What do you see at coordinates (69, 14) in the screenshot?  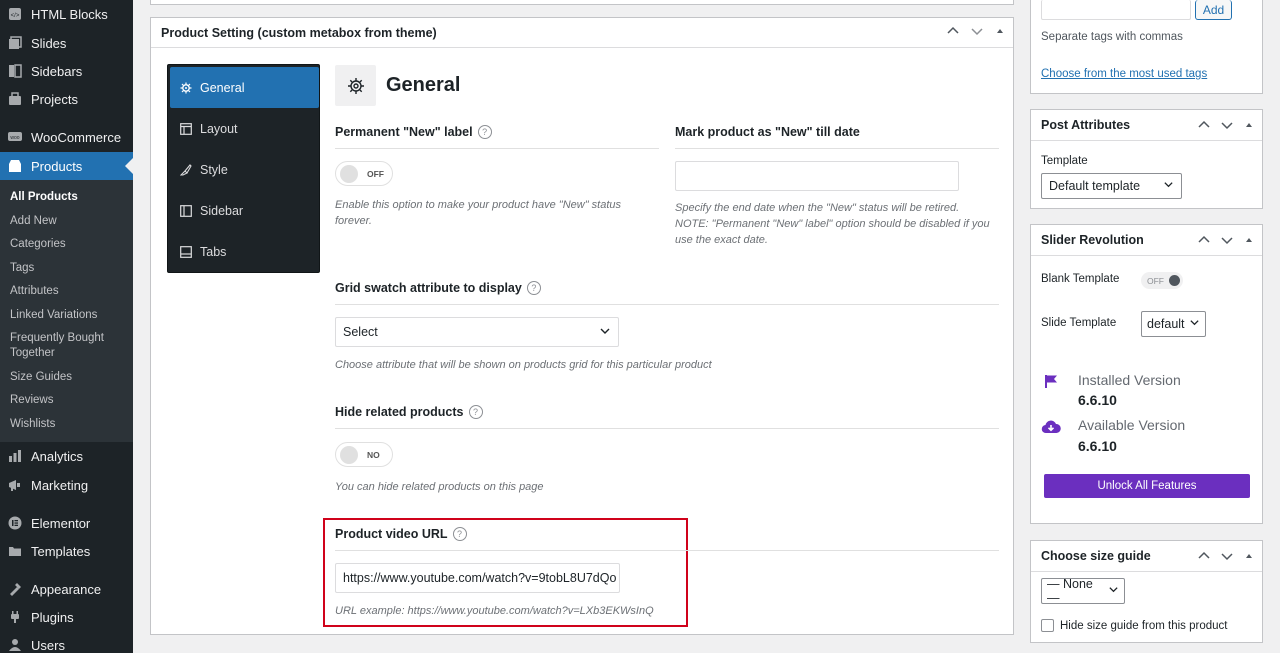 I see `menu-label: HTML Blocks` at bounding box center [69, 14].